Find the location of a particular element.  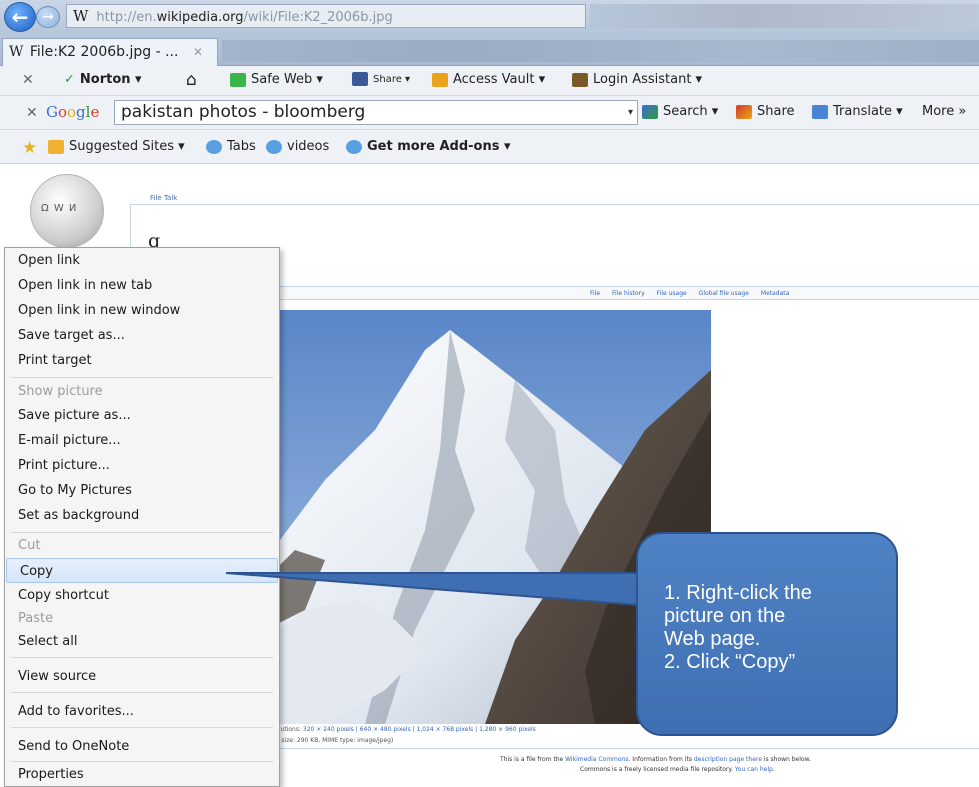

translate-button: Translate ▾ is located at coordinates (857, 111).